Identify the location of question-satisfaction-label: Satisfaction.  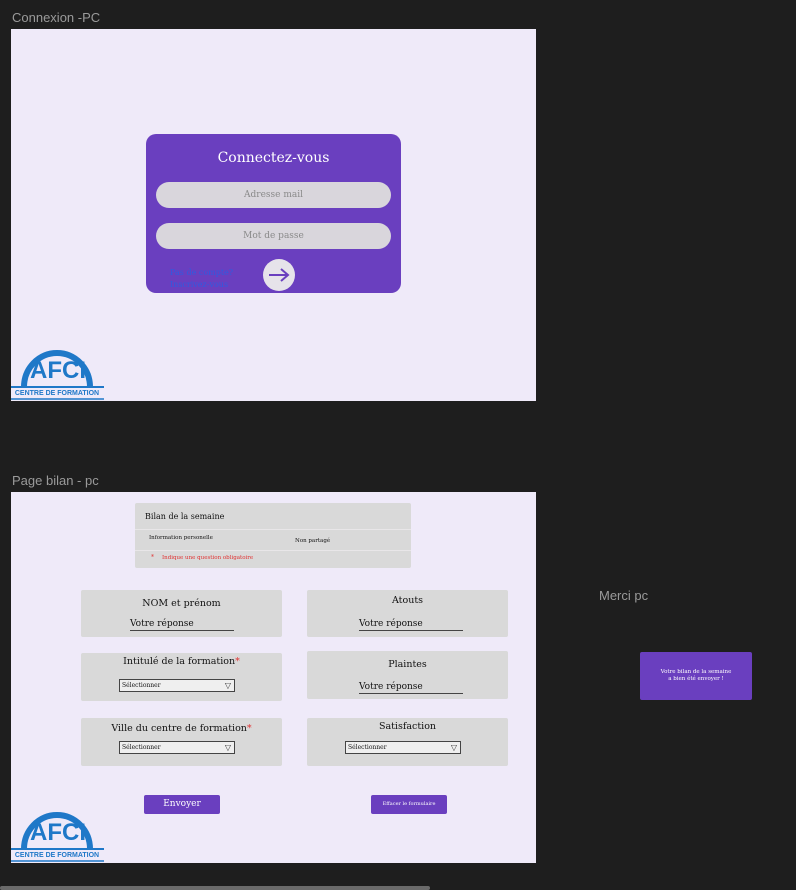
(407, 726).